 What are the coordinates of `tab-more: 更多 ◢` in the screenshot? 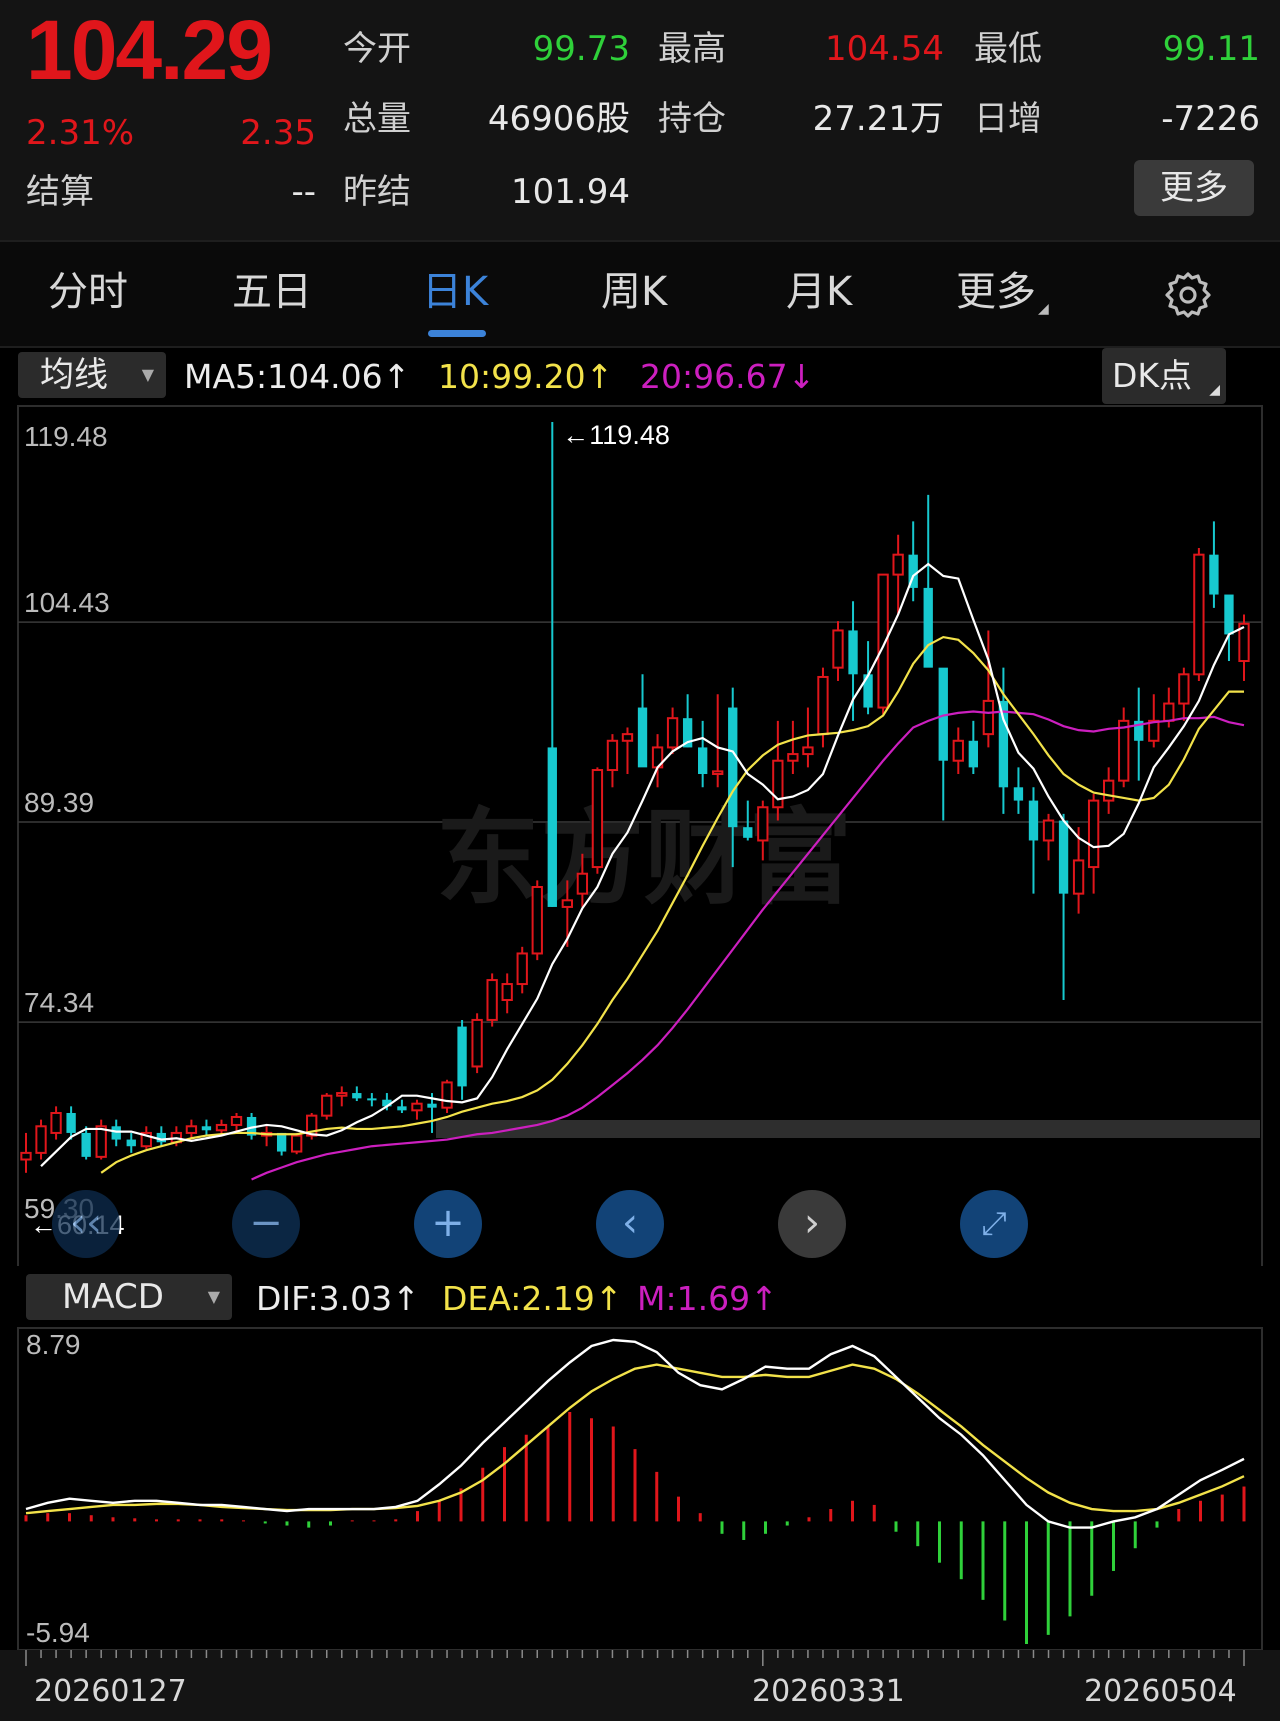 It's located at (1002, 294).